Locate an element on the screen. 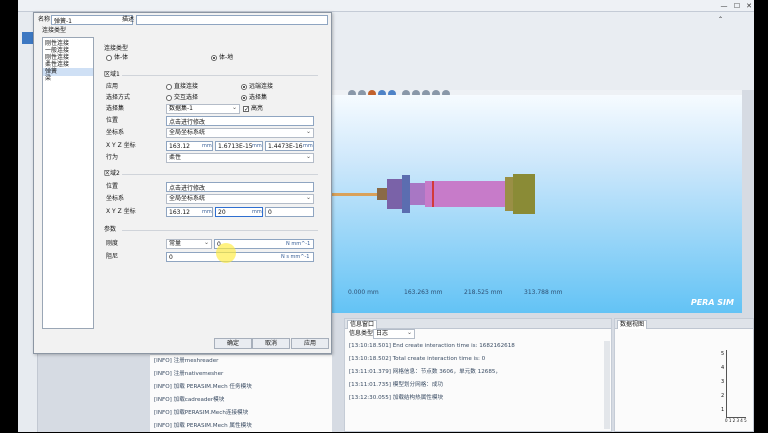  interactive-select-radio is located at coordinates (169, 98).